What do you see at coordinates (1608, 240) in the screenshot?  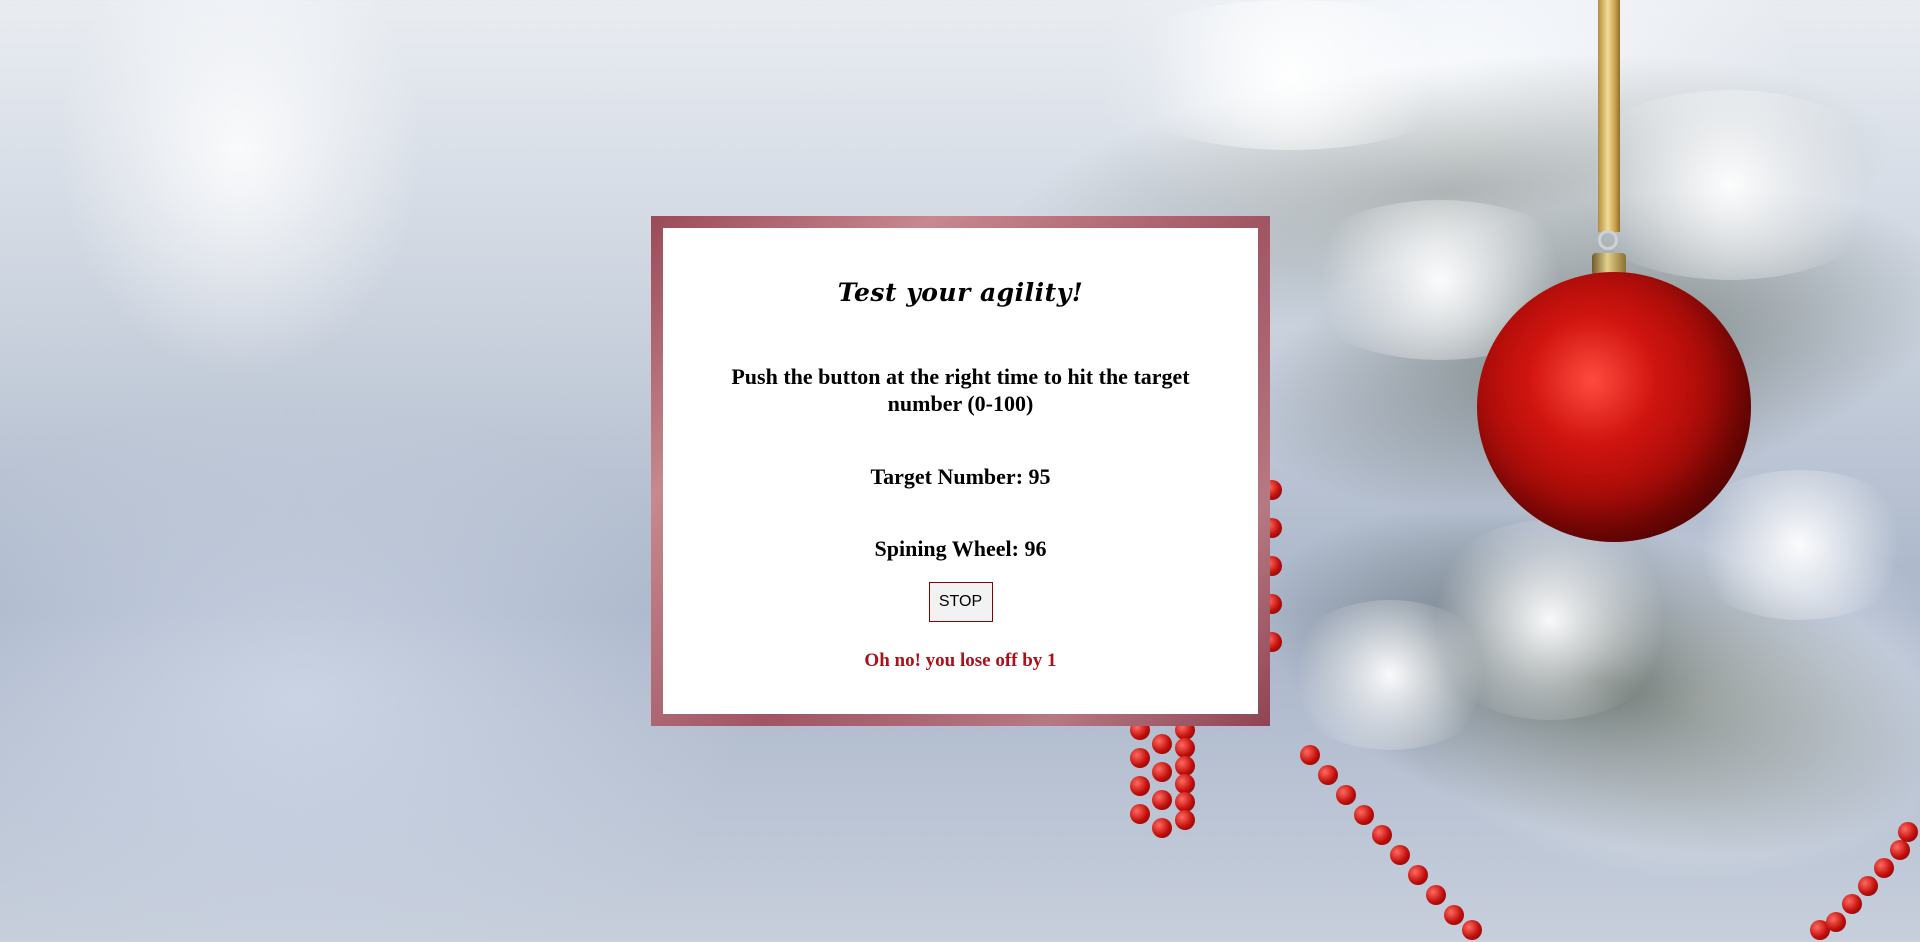 I see `ornament-hook` at bounding box center [1608, 240].